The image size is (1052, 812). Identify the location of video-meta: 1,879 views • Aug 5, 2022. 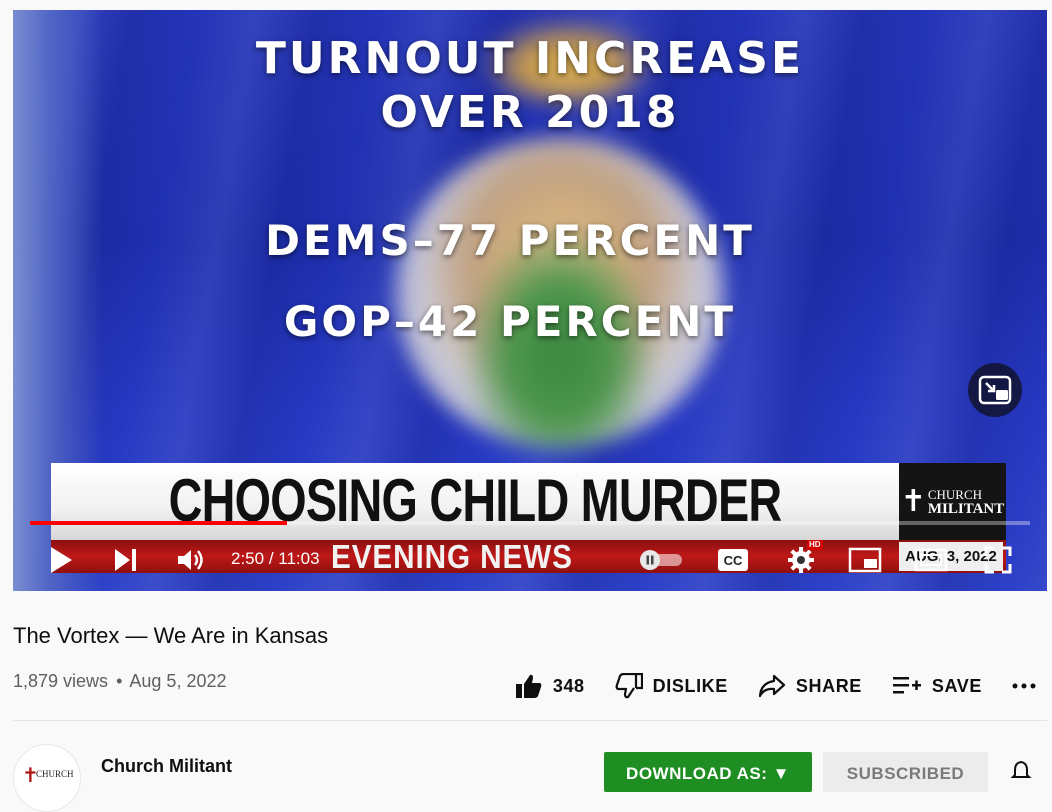
(120, 681).